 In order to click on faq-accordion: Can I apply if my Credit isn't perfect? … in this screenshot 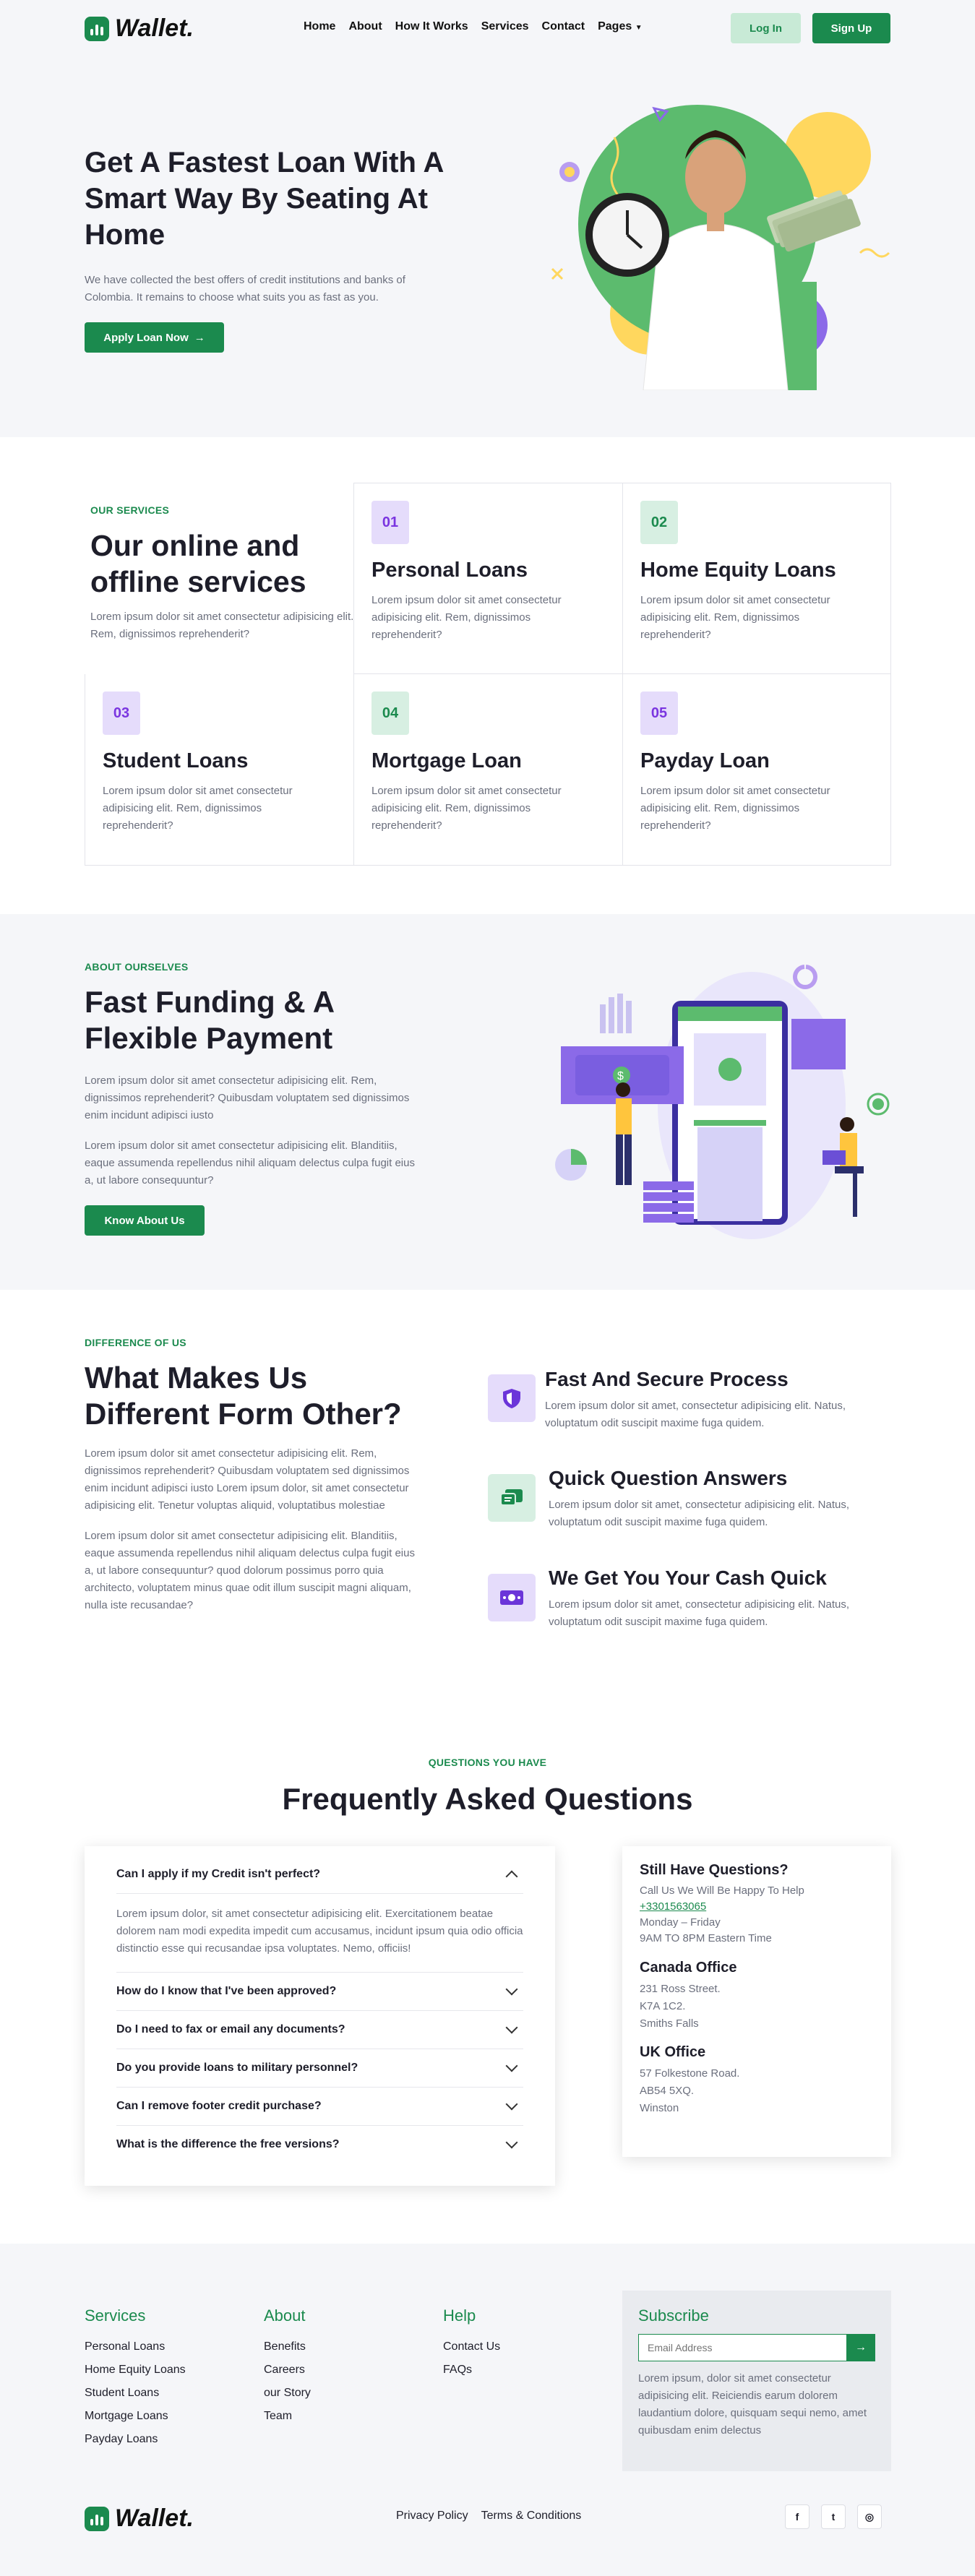, I will do `click(320, 2016)`.